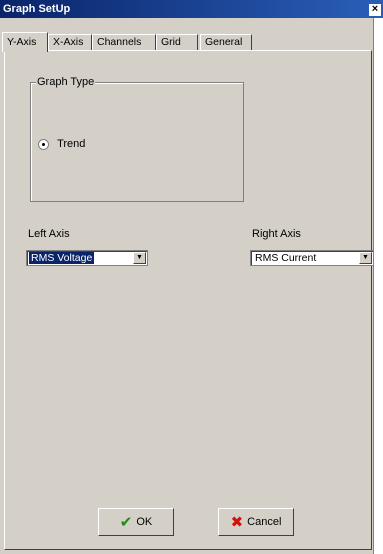 Image resolution: width=383 pixels, height=554 pixels. I want to click on right-axis-value: RMS Current, so click(286, 258).